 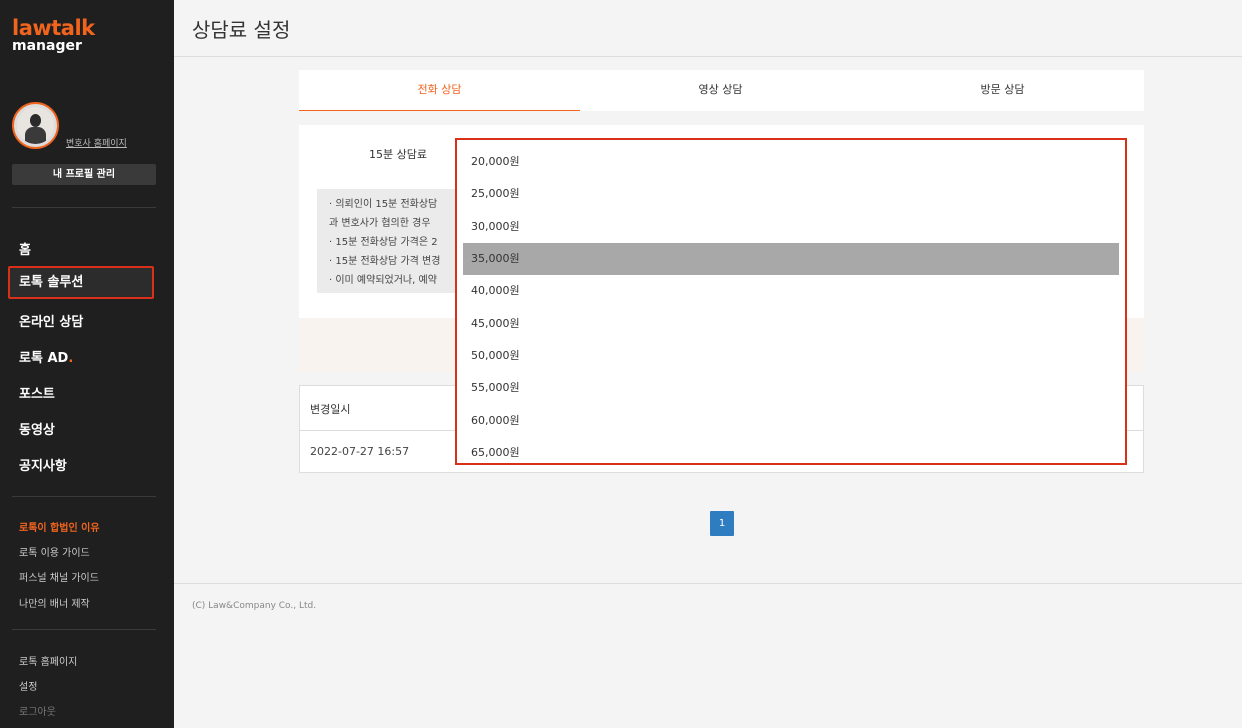 I want to click on lawtalk-logo: lawtalk manager, so click(x=53, y=35).